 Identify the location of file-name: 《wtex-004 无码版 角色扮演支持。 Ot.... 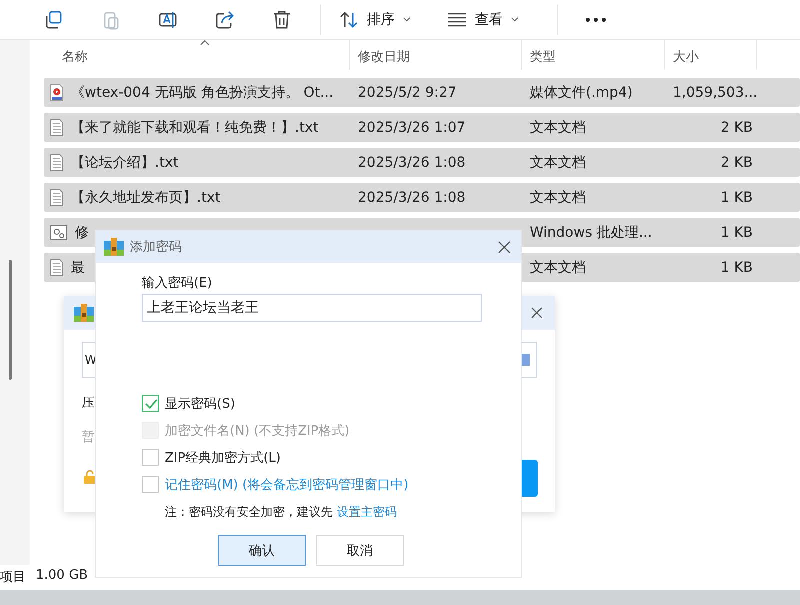
(202, 93).